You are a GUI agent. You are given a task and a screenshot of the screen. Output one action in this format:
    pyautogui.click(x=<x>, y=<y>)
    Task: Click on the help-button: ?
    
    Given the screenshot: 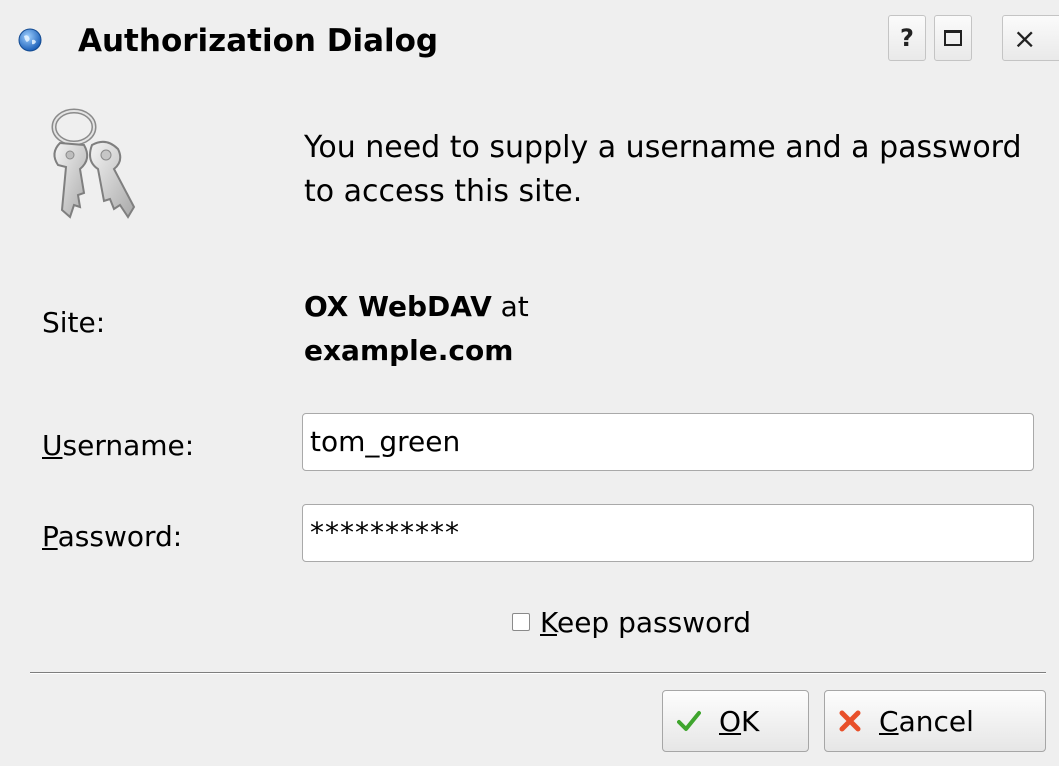 What is the action you would take?
    pyautogui.click(x=907, y=38)
    